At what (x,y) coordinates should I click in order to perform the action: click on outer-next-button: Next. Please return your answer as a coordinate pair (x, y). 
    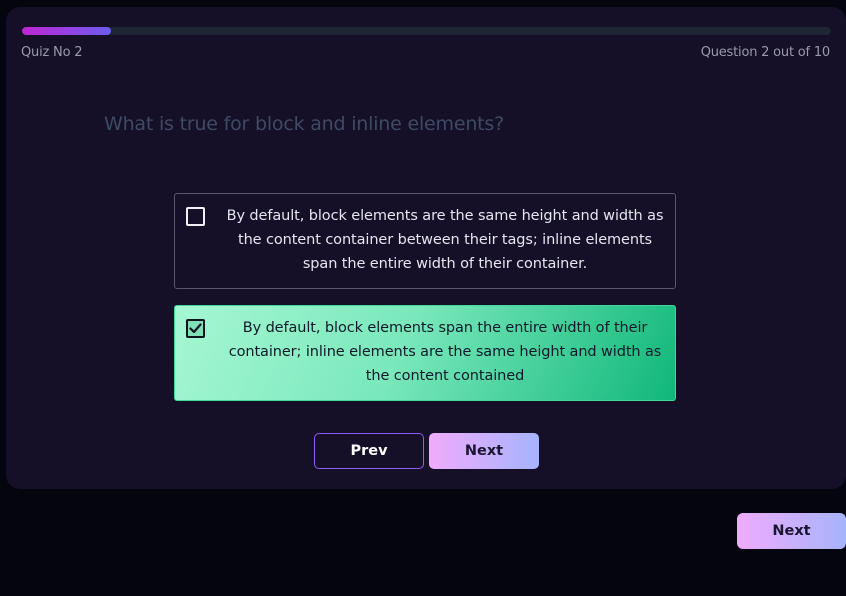
    Looking at the image, I should click on (791, 531).